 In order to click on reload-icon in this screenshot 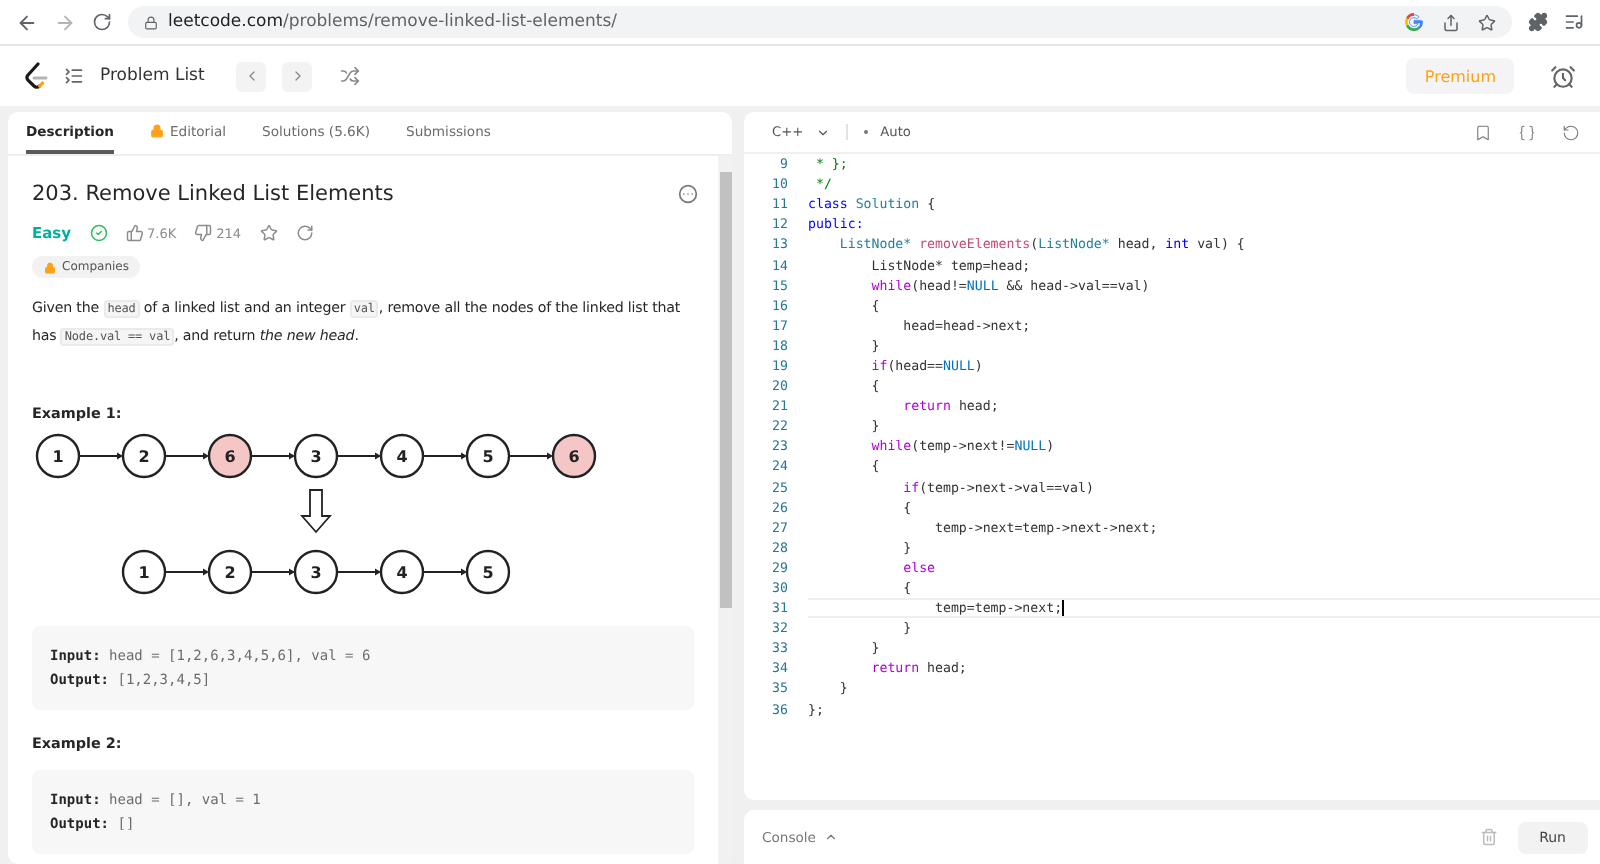, I will do `click(102, 22)`.